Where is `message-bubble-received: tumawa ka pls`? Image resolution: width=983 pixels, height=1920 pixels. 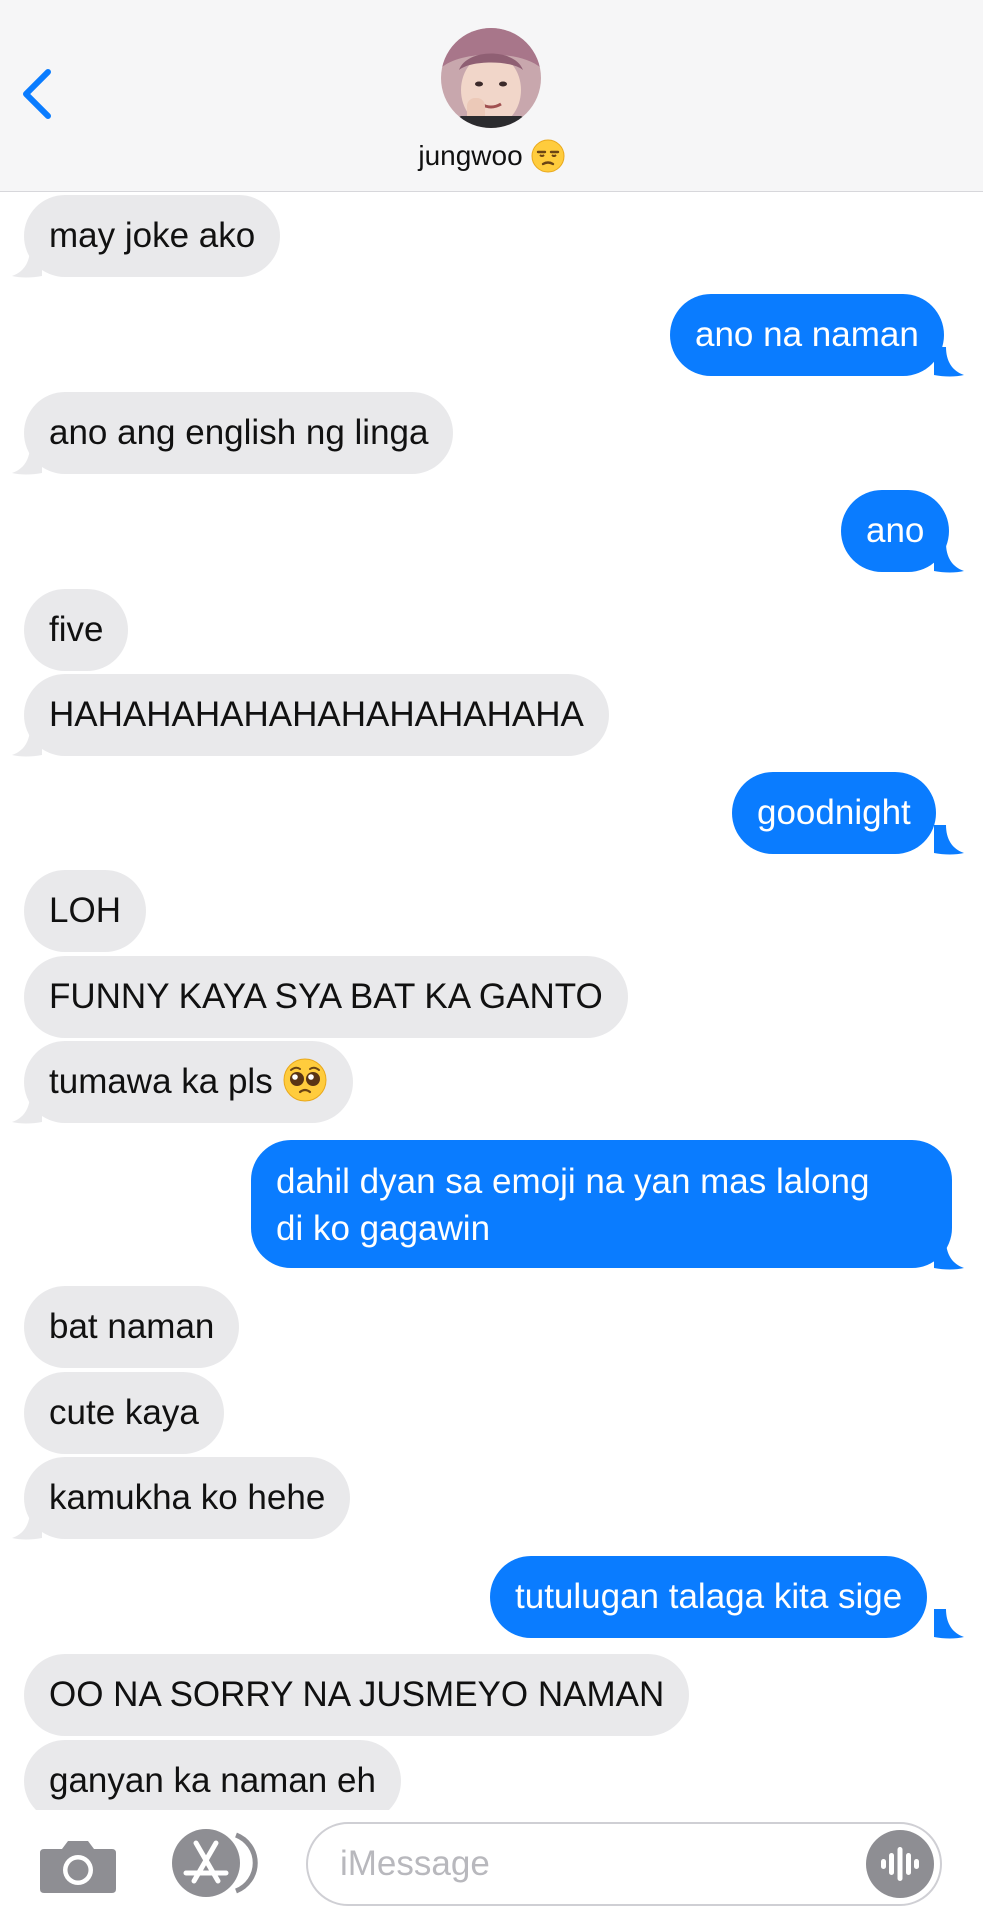
message-bubble-received: tumawa ka pls is located at coordinates (189, 1082).